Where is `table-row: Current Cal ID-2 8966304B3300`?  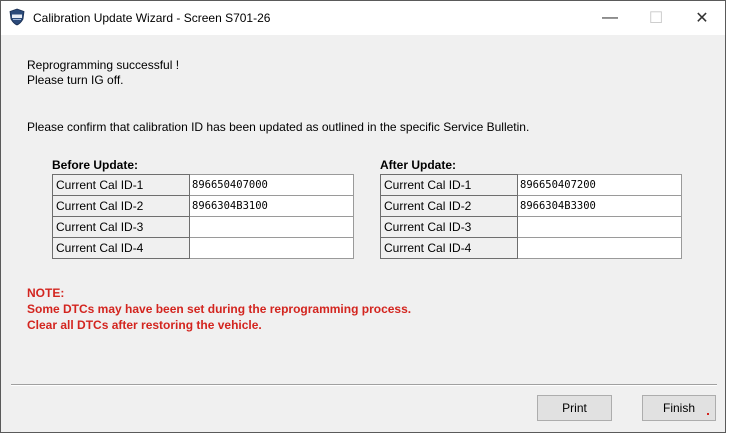 table-row: Current Cal ID-2 8966304B3300 is located at coordinates (531, 206).